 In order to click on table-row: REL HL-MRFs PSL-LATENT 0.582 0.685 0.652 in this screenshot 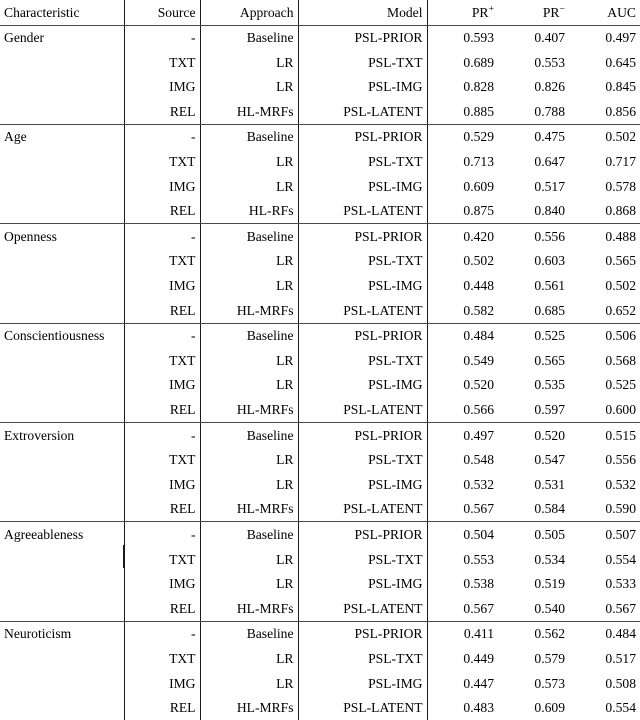, I will do `click(320, 311)`.